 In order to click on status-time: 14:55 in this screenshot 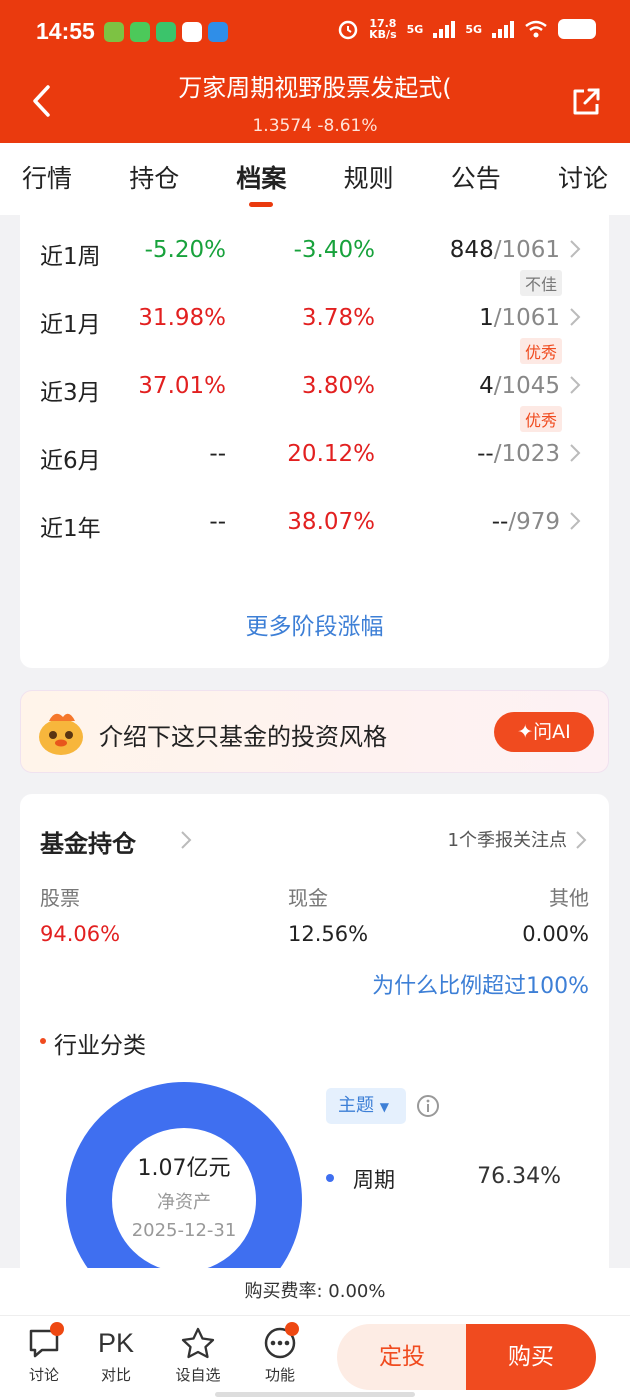, I will do `click(65, 31)`.